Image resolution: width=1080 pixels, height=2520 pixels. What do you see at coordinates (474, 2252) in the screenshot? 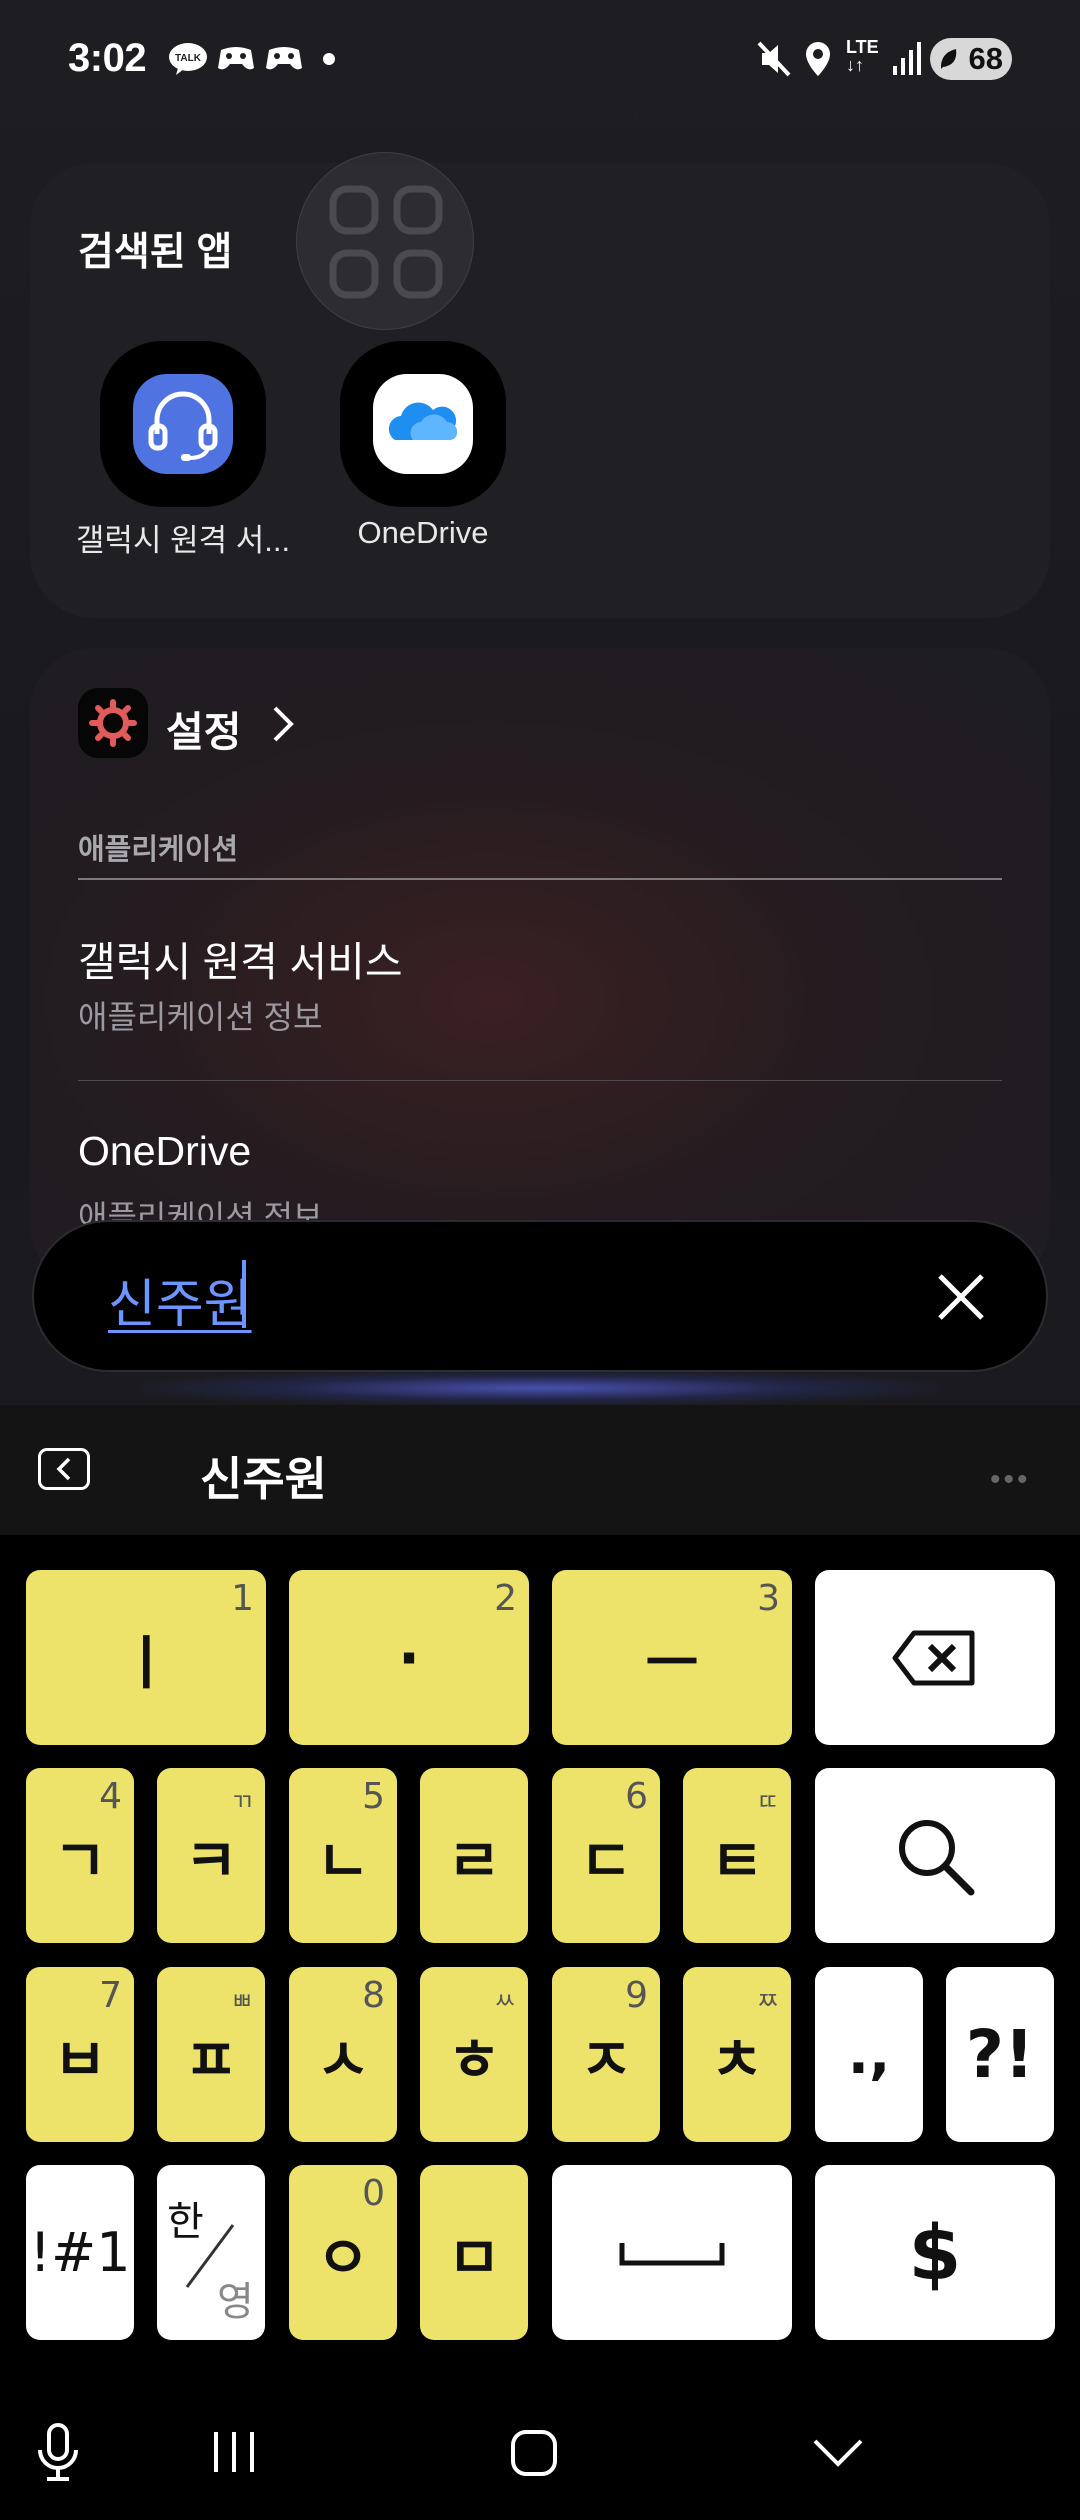
I see `key-mieum: ㅁ` at bounding box center [474, 2252].